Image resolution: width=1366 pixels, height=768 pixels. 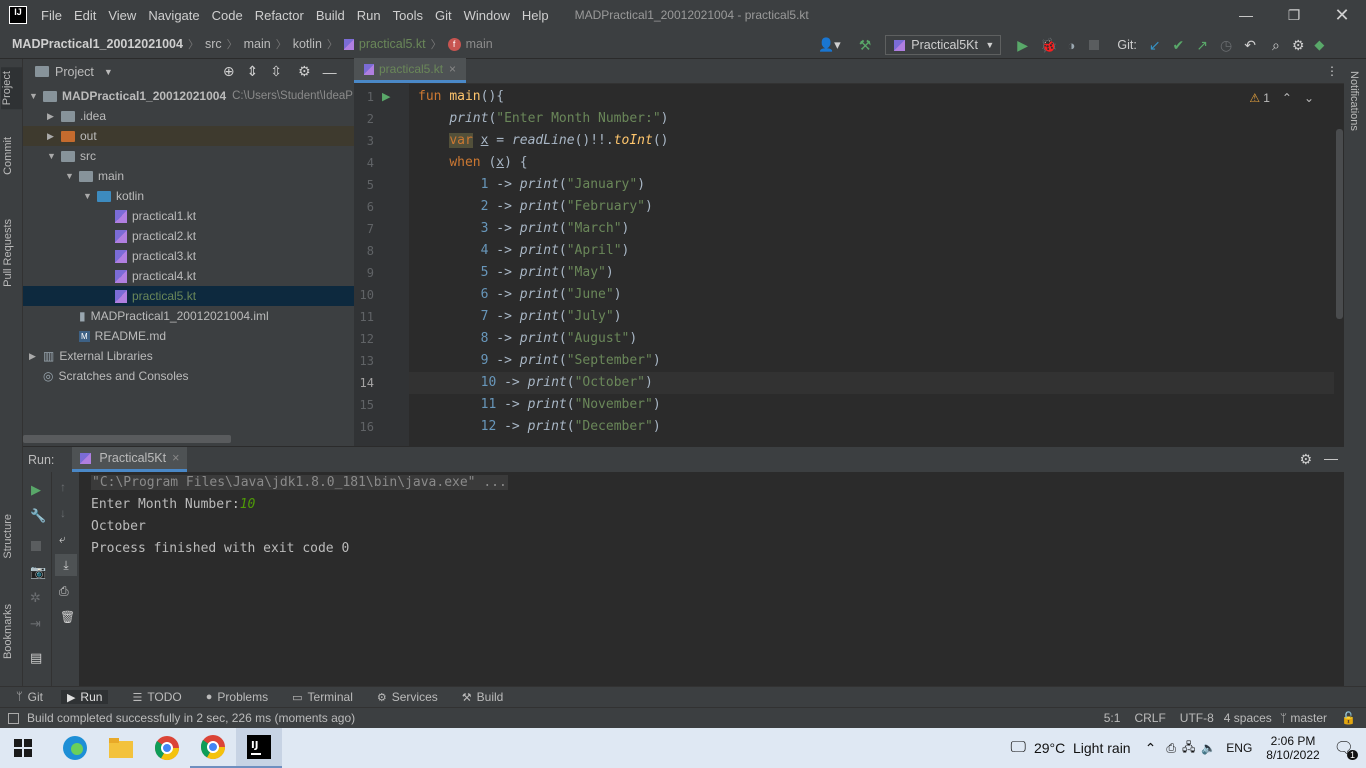 What do you see at coordinates (1239, 748) in the screenshot?
I see `language-indicator: ENG` at bounding box center [1239, 748].